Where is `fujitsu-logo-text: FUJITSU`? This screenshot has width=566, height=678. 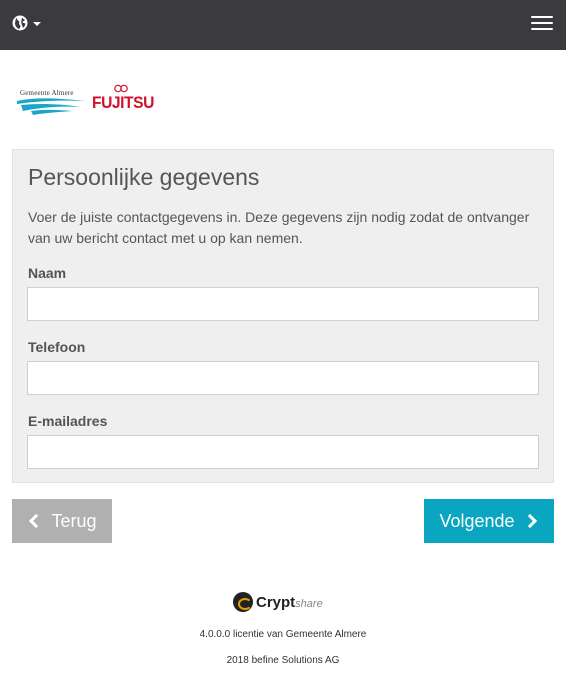
fujitsu-logo-text: FUJITSU is located at coordinates (123, 102).